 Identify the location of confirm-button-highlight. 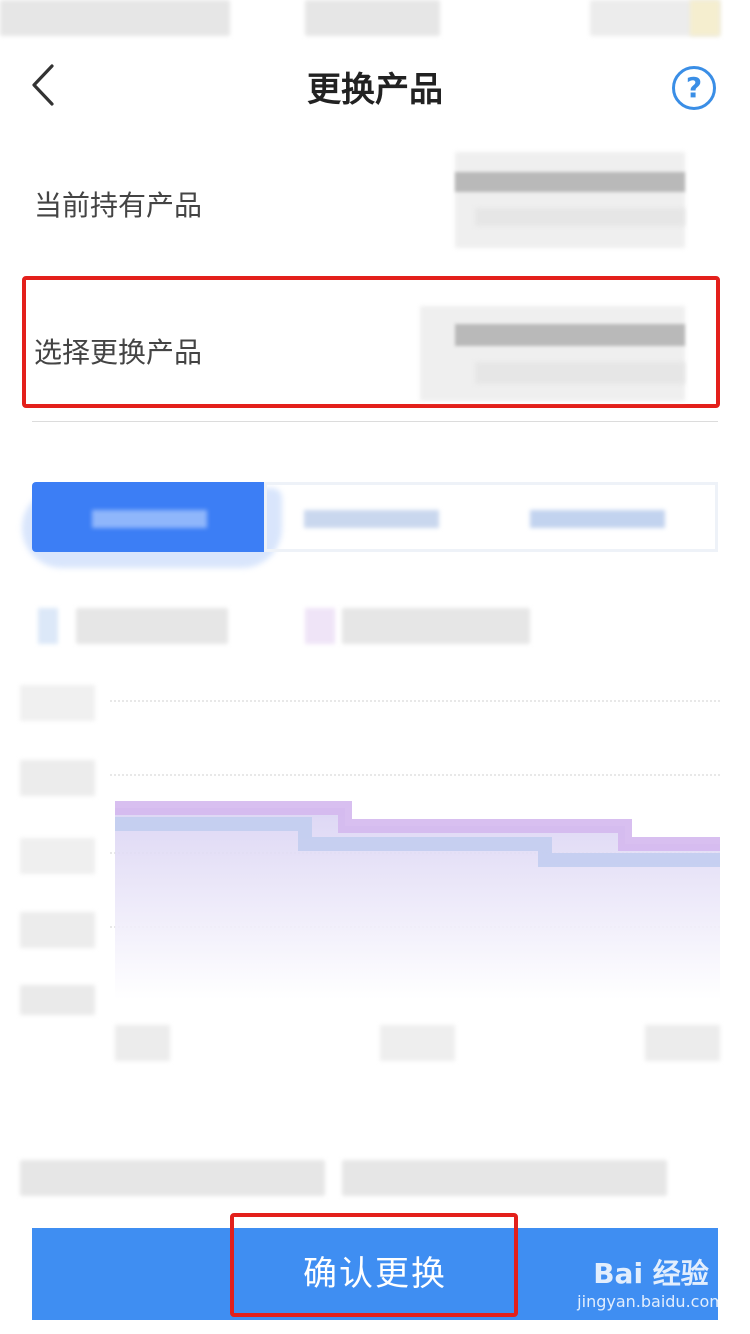
(374, 1265).